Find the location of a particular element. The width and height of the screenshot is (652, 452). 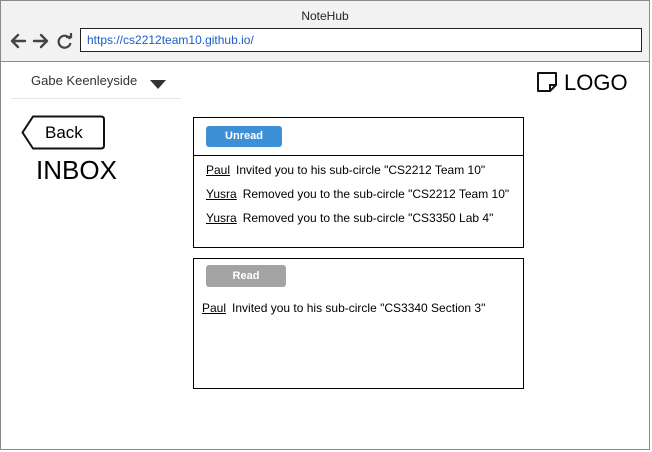

back-arrow-icon is located at coordinates (18, 42).